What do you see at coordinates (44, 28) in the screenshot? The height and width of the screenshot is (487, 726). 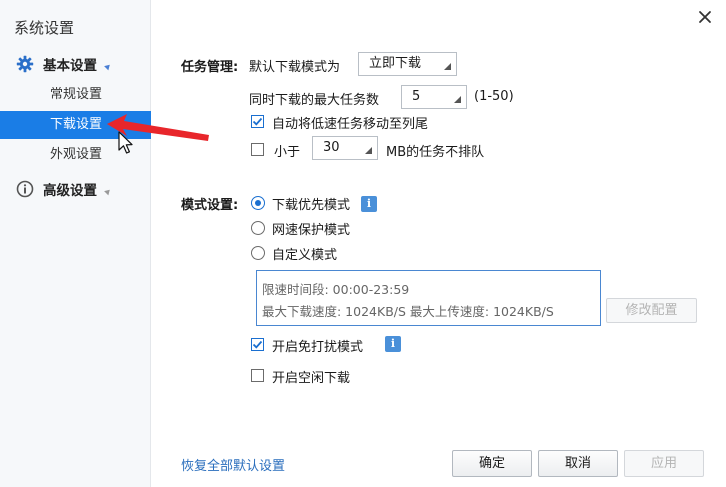 I see `sidebar-title: 系统设置` at bounding box center [44, 28].